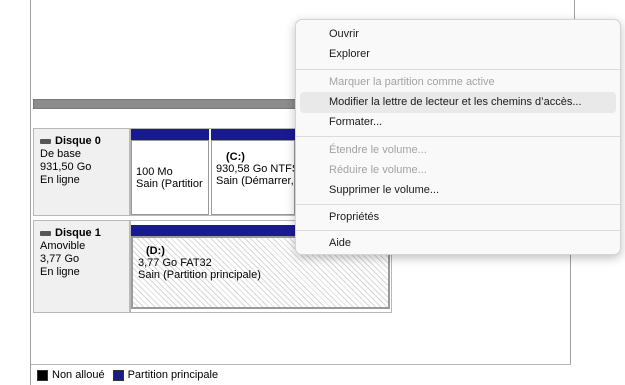 This screenshot has height=385, width=625. What do you see at coordinates (175, 263) in the screenshot?
I see `partition-size: 3,77 Go FAT32` at bounding box center [175, 263].